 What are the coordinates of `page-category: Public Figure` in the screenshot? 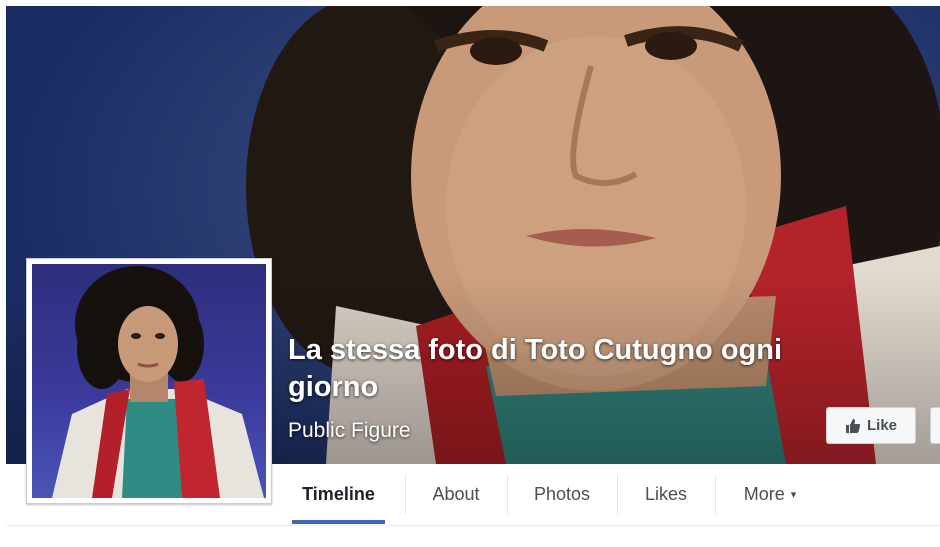 It's located at (349, 431).